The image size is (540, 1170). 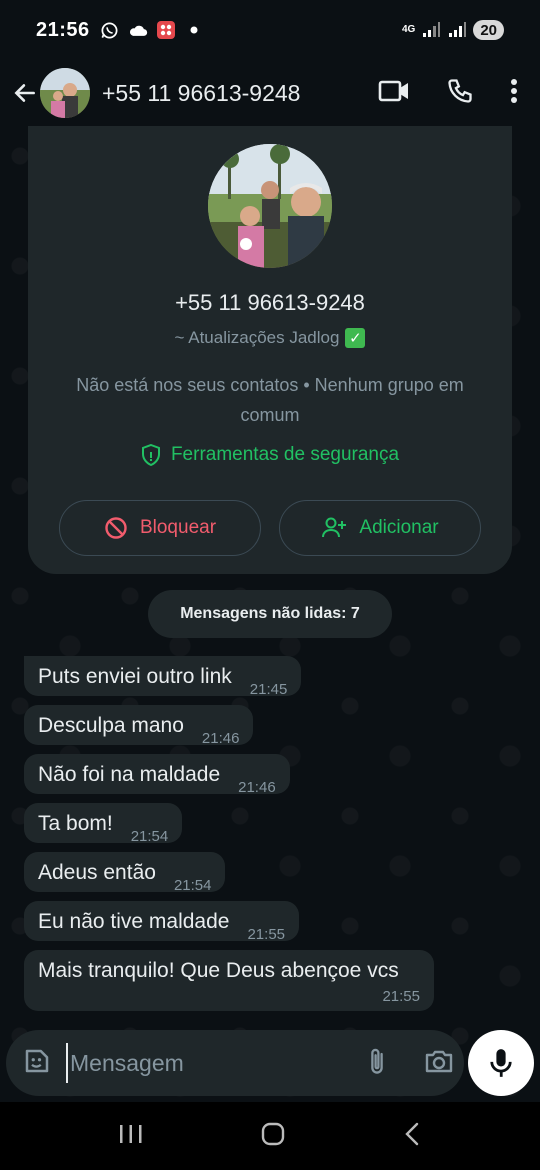 I want to click on camera-icon, so click(x=439, y=1061).